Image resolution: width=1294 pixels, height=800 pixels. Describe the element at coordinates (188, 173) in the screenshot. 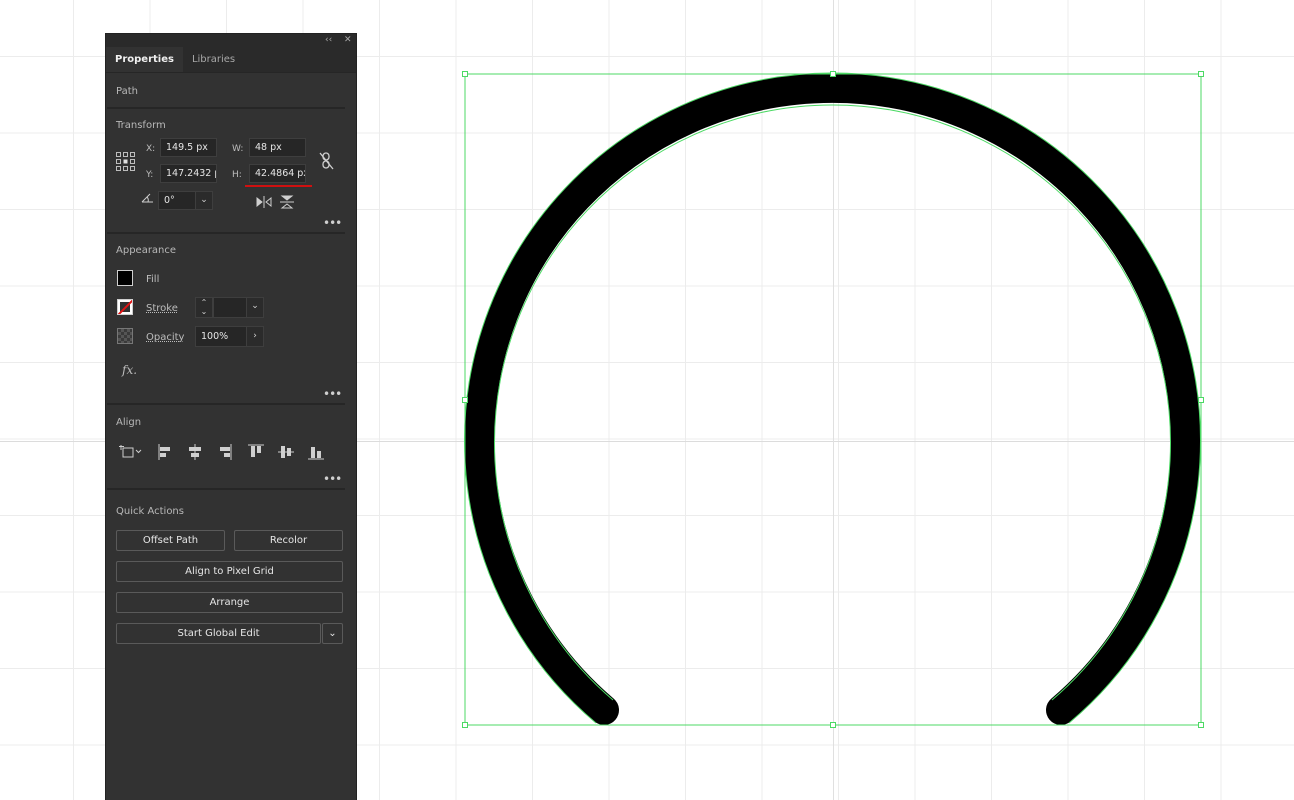

I see `y-field: 147.2432 p` at that location.